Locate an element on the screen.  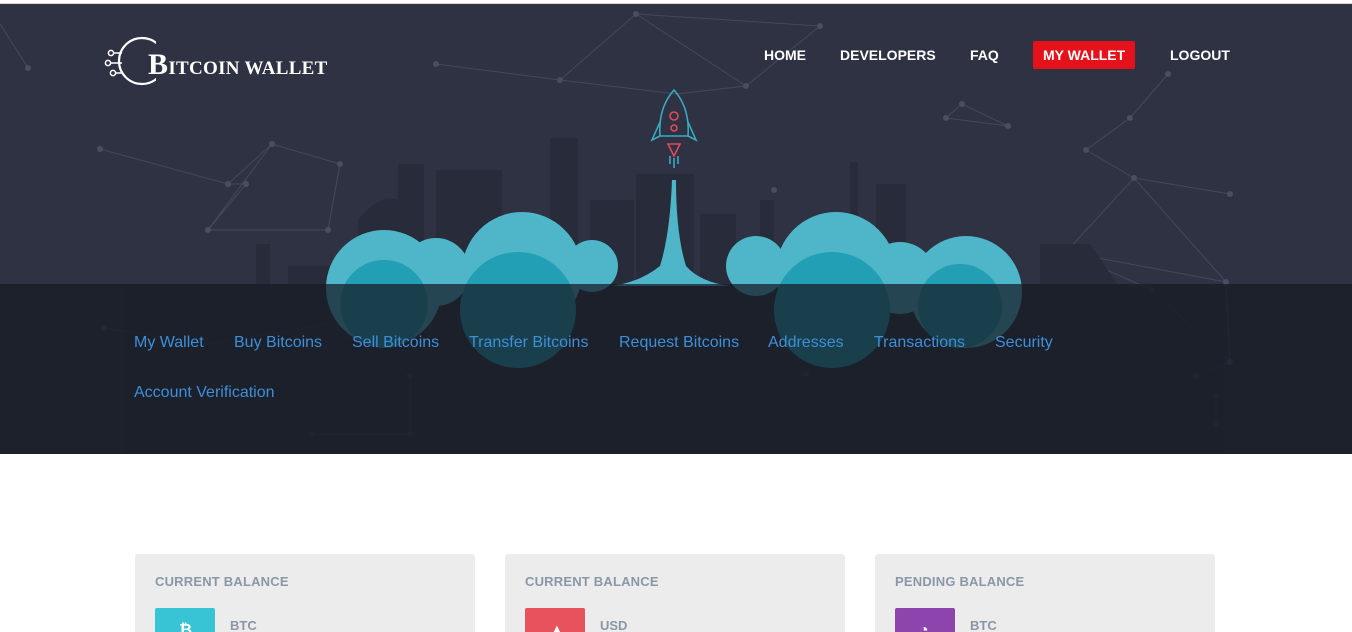
balance-card-btc: CURRENT BALANCE ₿ BTC is located at coordinates (305, 593).